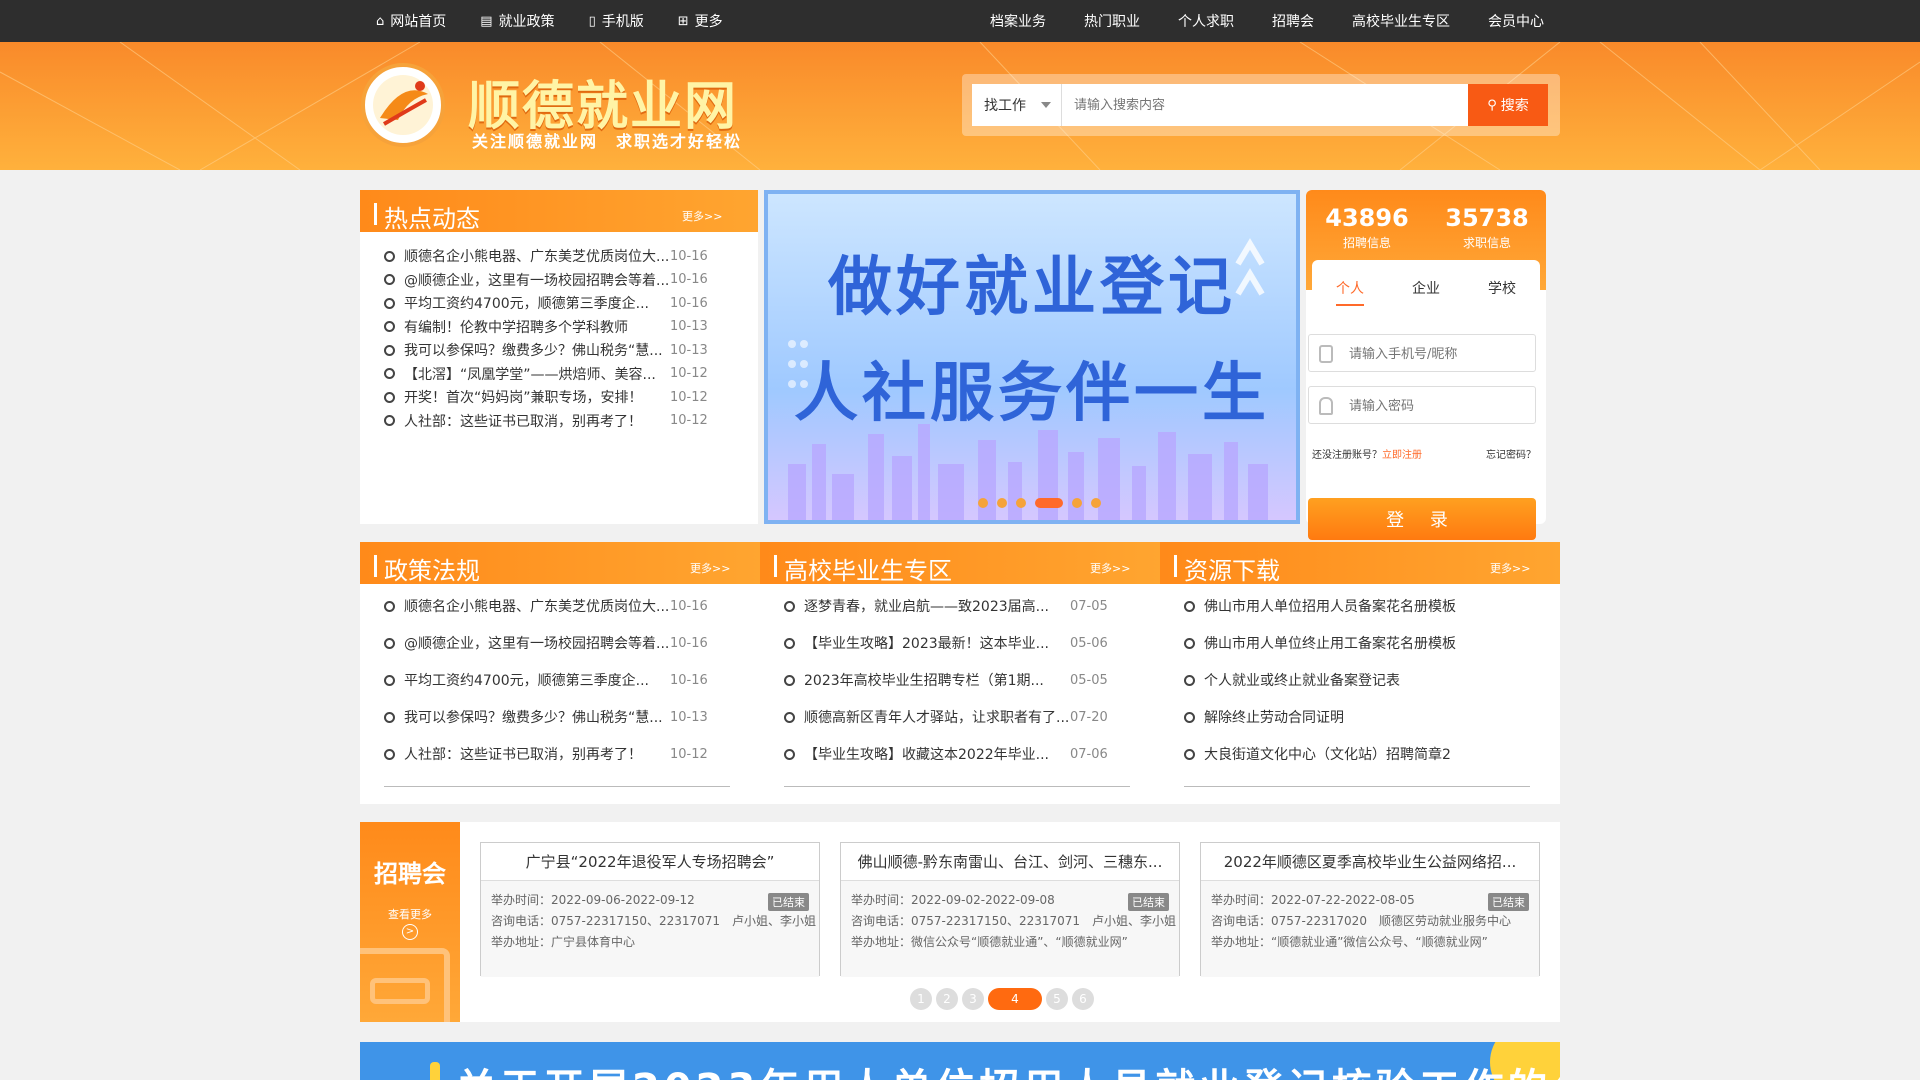  I want to click on top-nav-link: 热门职业, so click(1112, 21).